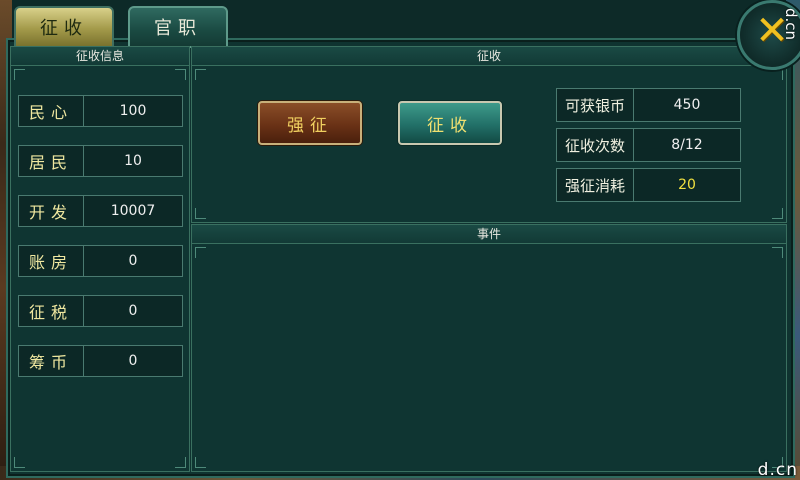 The image size is (800, 480). Describe the element at coordinates (64, 27) in the screenshot. I see `tab-collect: 征收` at that location.